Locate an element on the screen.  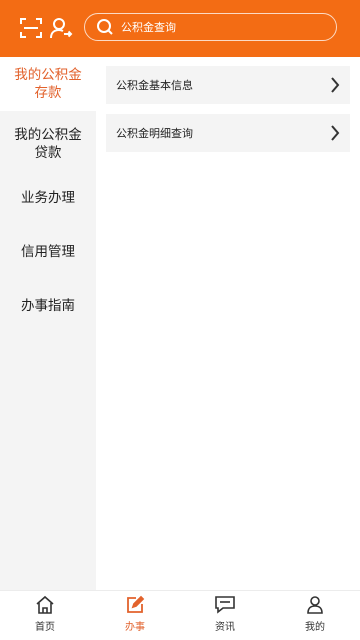
chat-icon is located at coordinates (225, 605).